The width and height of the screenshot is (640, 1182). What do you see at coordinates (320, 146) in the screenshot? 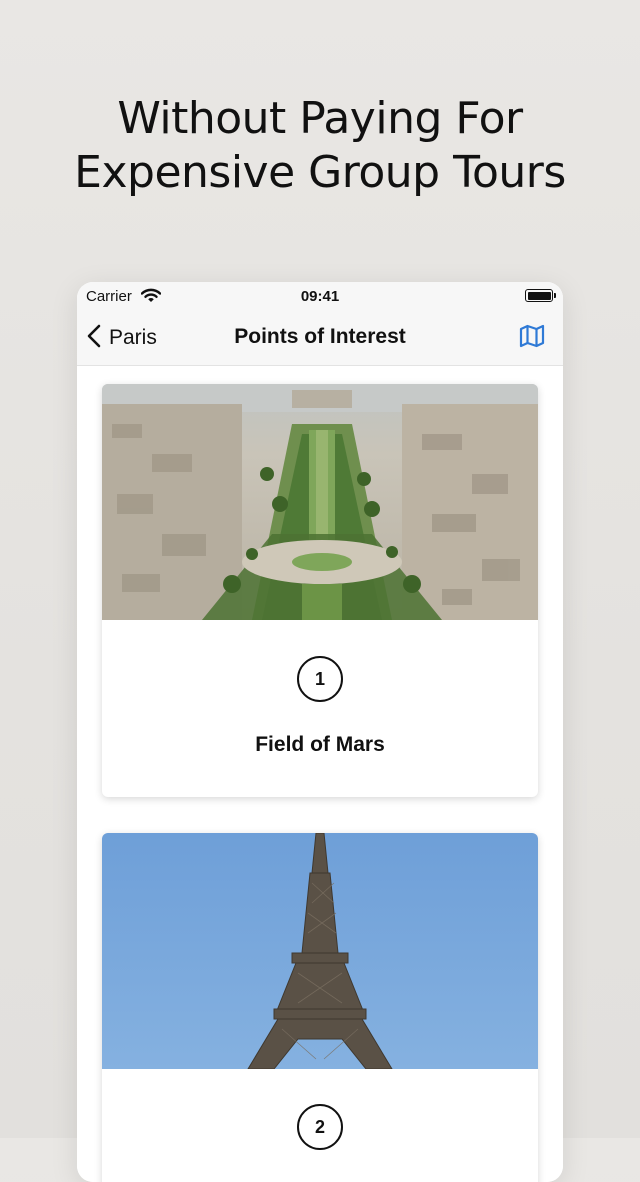
I see `headline: Without Paying For Expensive Group Tours` at bounding box center [320, 146].